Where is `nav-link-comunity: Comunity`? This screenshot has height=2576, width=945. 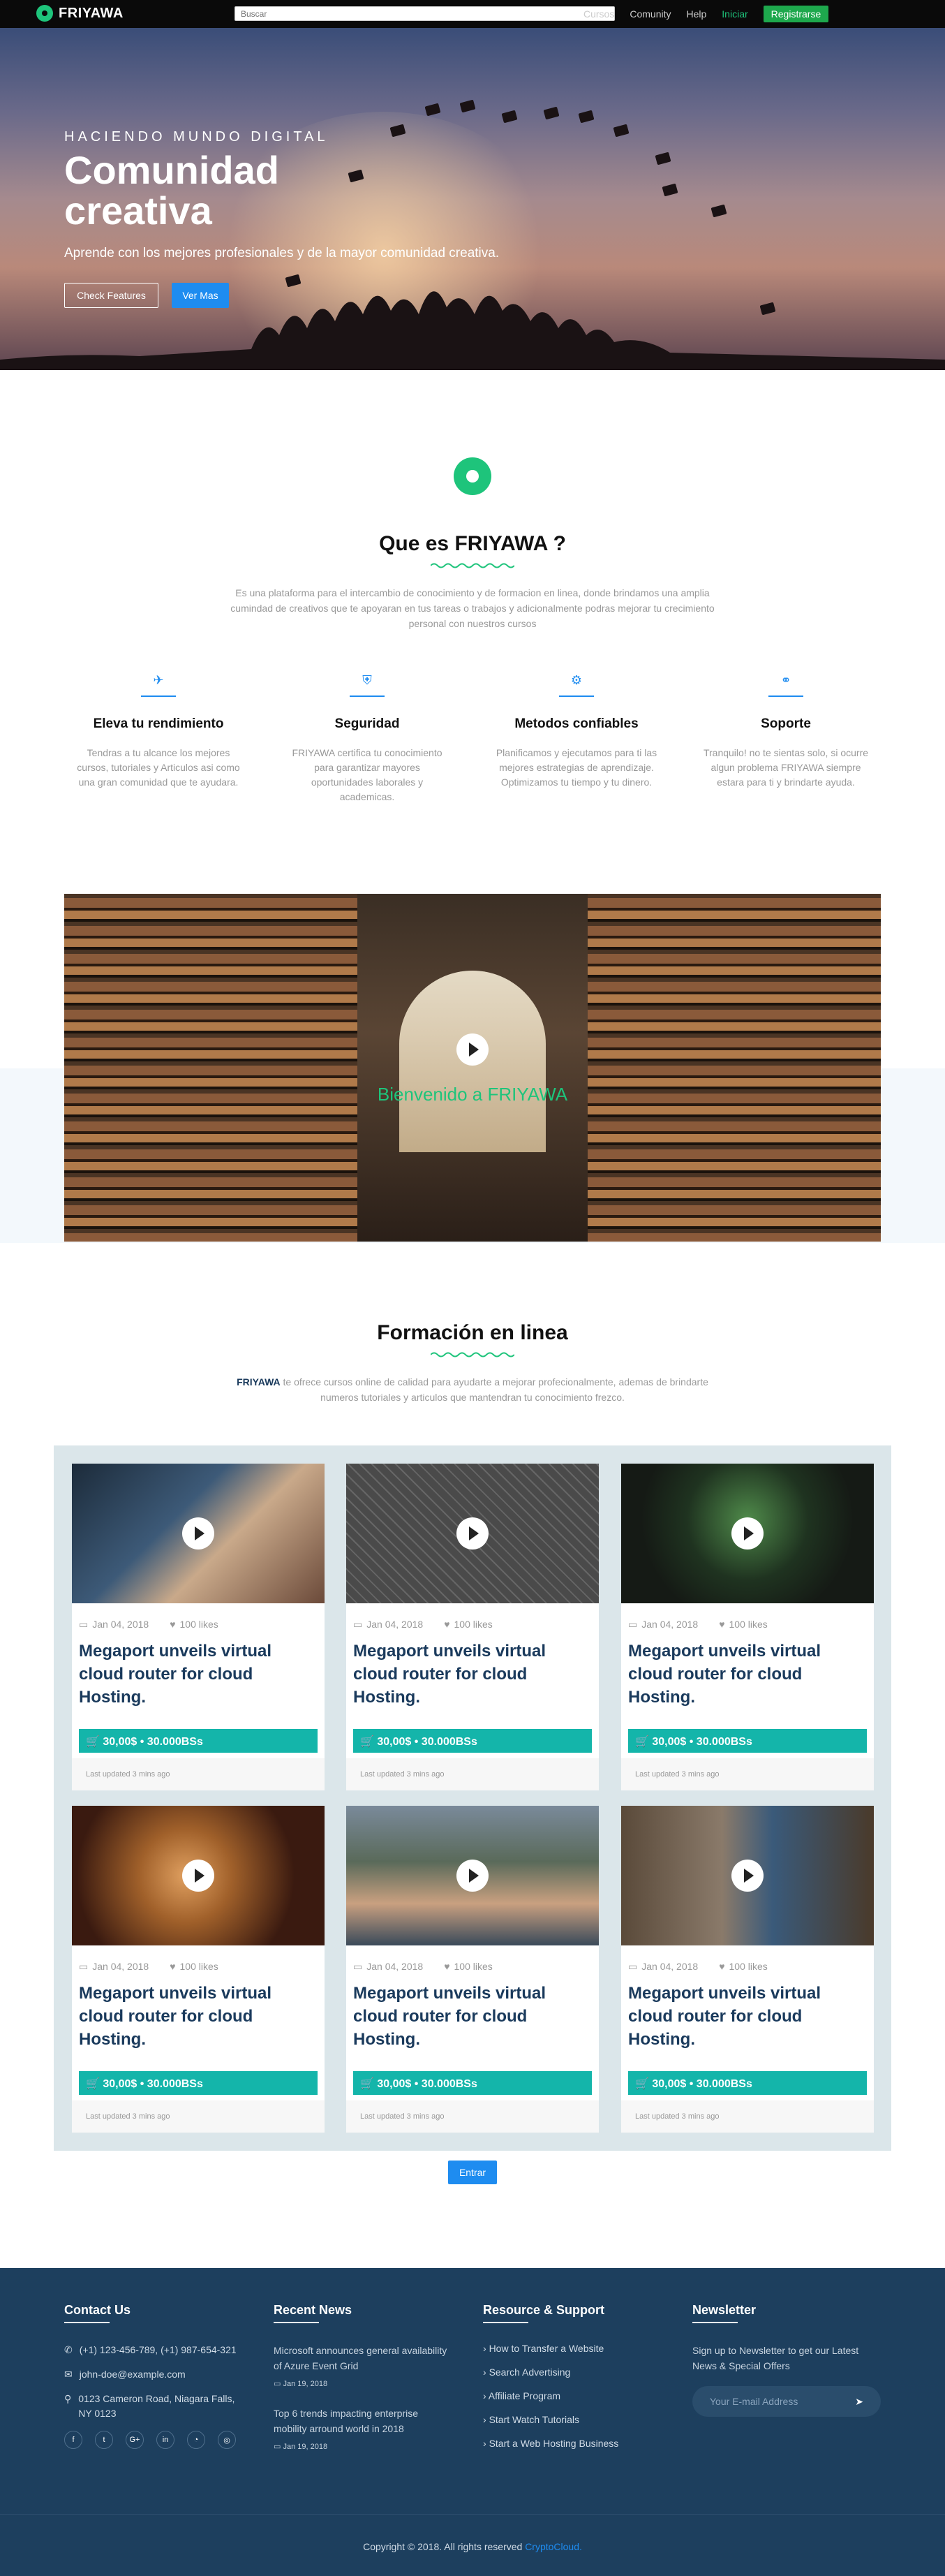
nav-link-comunity: Comunity is located at coordinates (650, 14).